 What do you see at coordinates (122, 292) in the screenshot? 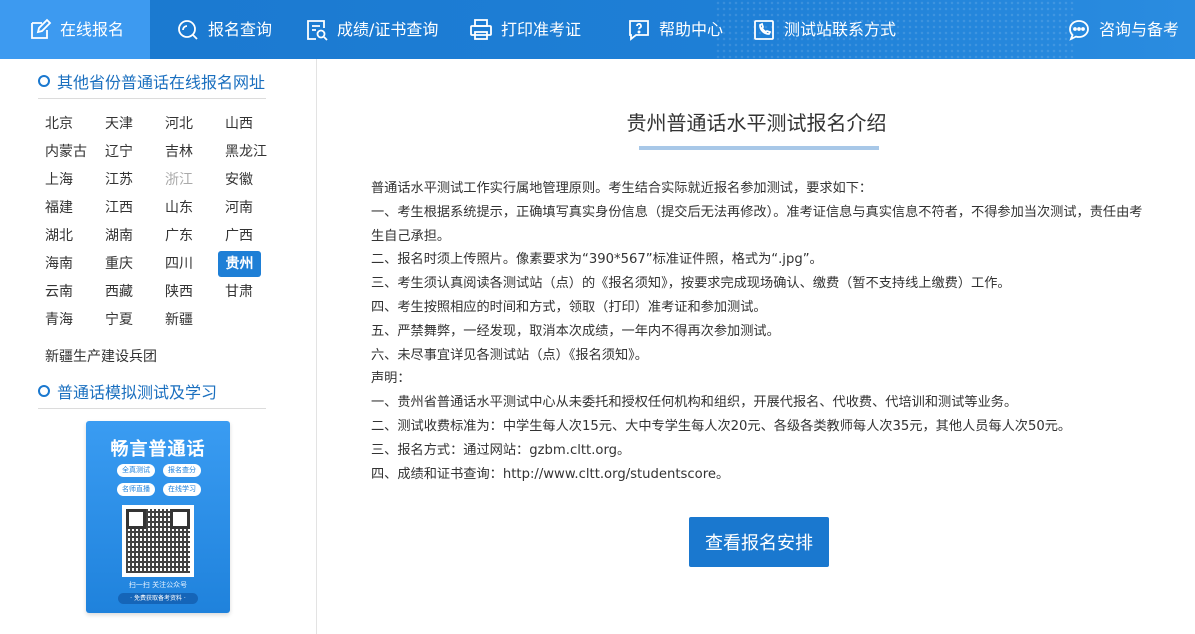
I see `province-link: 西藏` at bounding box center [122, 292].